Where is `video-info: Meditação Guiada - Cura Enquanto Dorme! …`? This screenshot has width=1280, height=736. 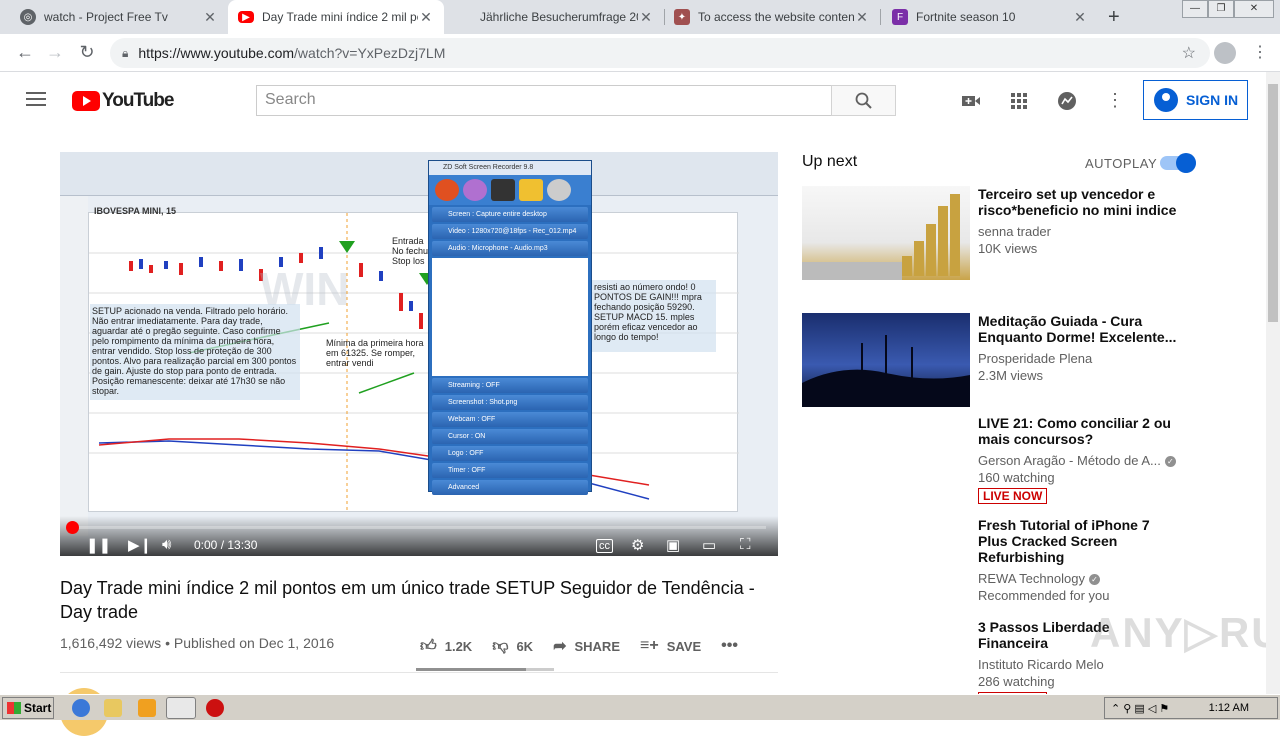 video-info: Meditação Guiada - Cura Enquanto Dorme! … is located at coordinates (1078, 348).